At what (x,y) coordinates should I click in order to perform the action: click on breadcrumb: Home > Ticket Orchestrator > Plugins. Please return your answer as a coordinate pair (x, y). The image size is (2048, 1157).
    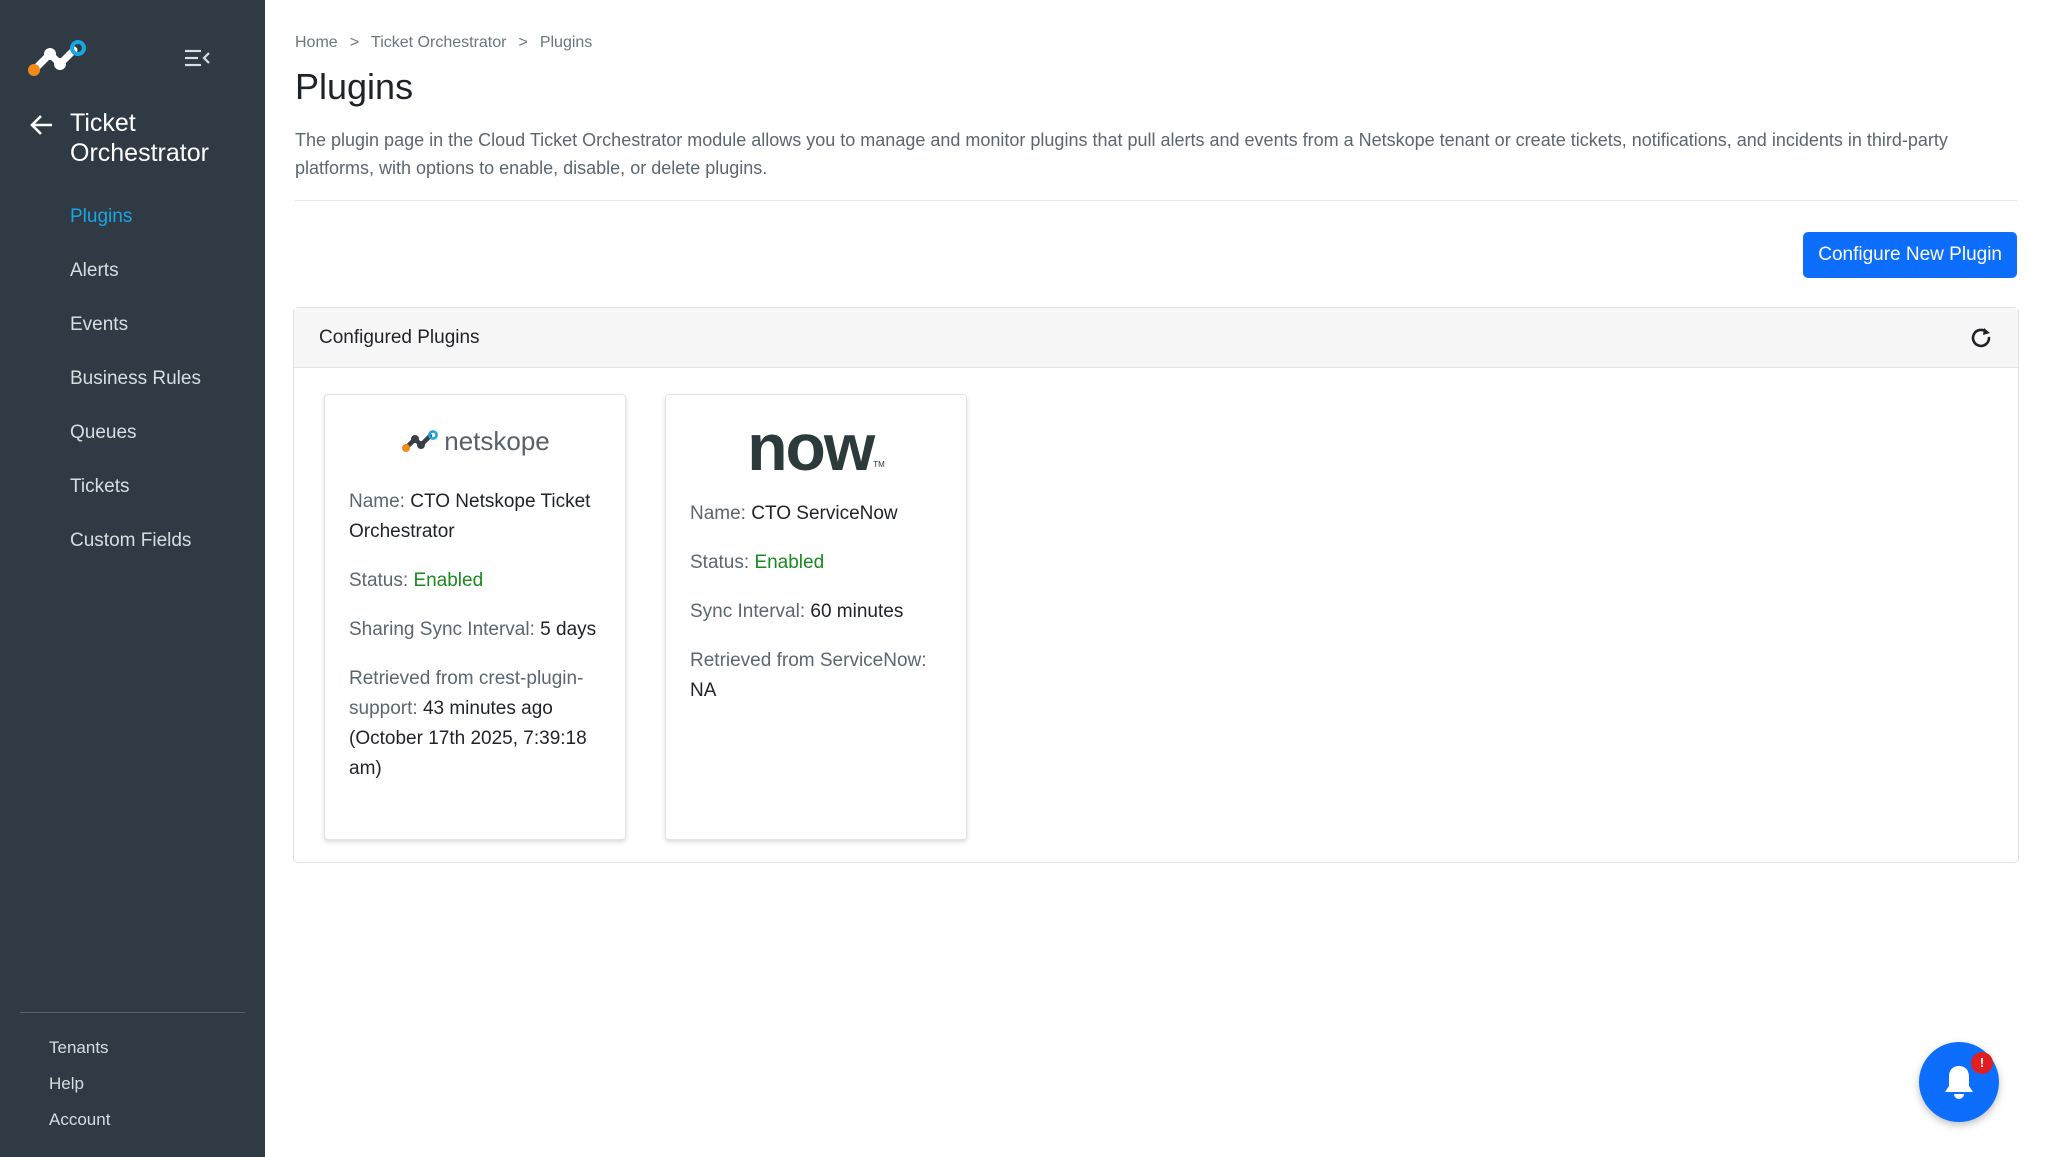
    Looking at the image, I should click on (443, 43).